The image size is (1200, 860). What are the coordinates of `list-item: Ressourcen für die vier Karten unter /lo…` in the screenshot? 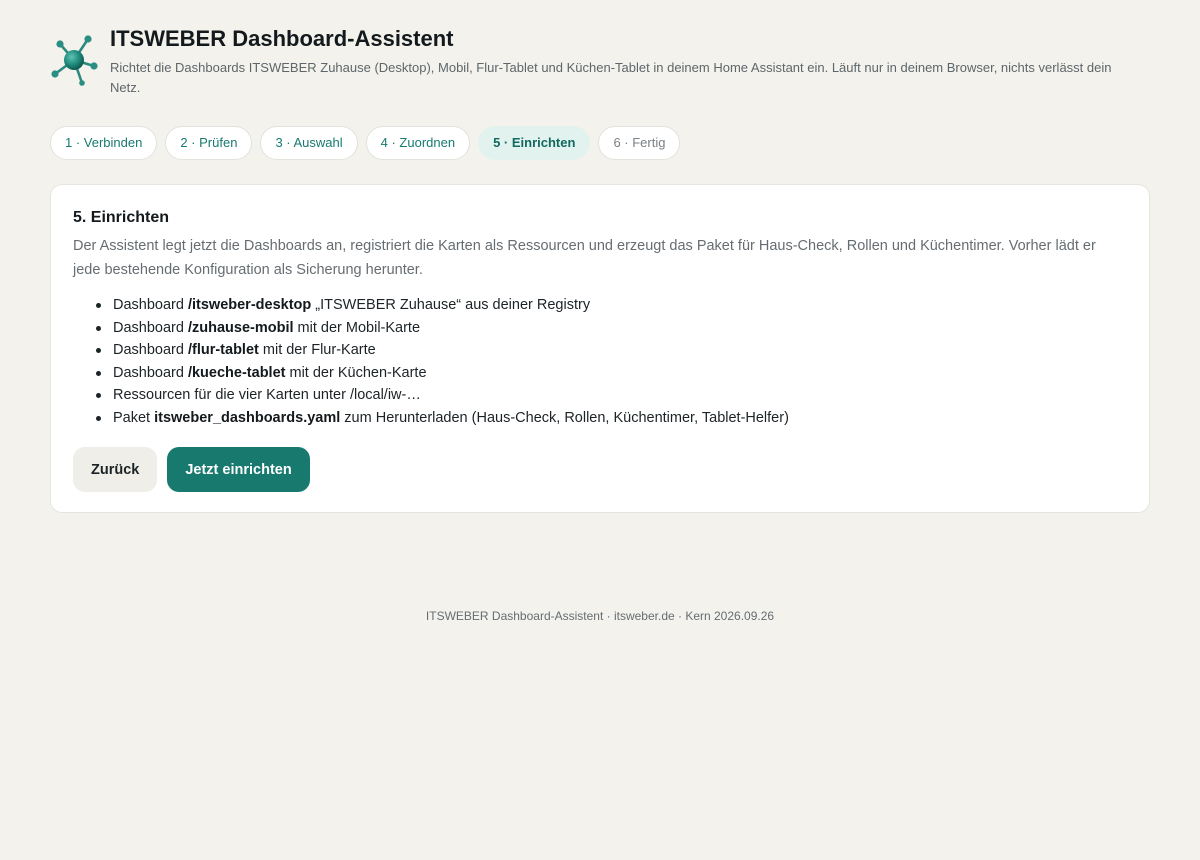 It's located at (600, 395).